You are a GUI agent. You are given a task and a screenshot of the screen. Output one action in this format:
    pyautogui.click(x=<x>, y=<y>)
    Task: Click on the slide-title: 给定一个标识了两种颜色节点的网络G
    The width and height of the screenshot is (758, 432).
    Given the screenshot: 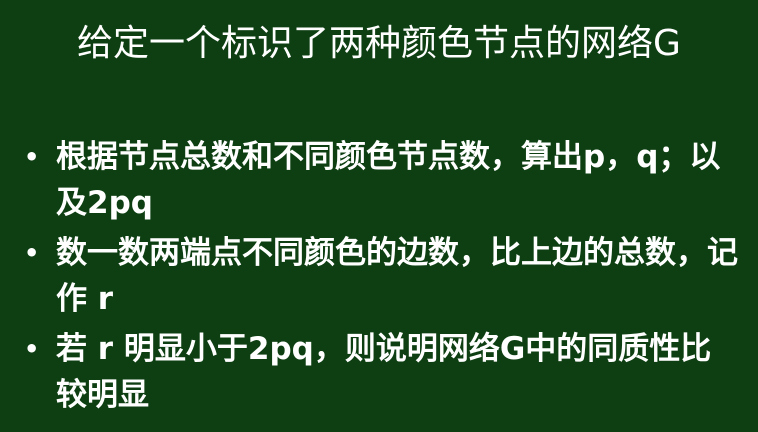 What is the action you would take?
    pyautogui.click(x=379, y=43)
    